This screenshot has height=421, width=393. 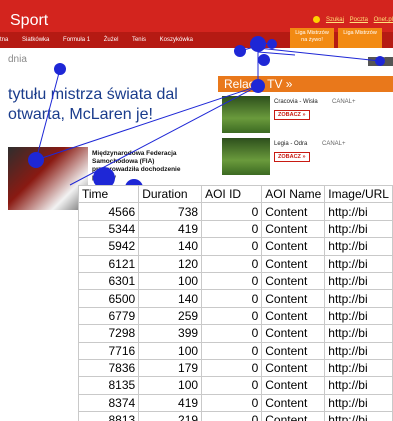 I want to click on table-row: 6500 140 0 Content http://bi, so click(x=235, y=298).